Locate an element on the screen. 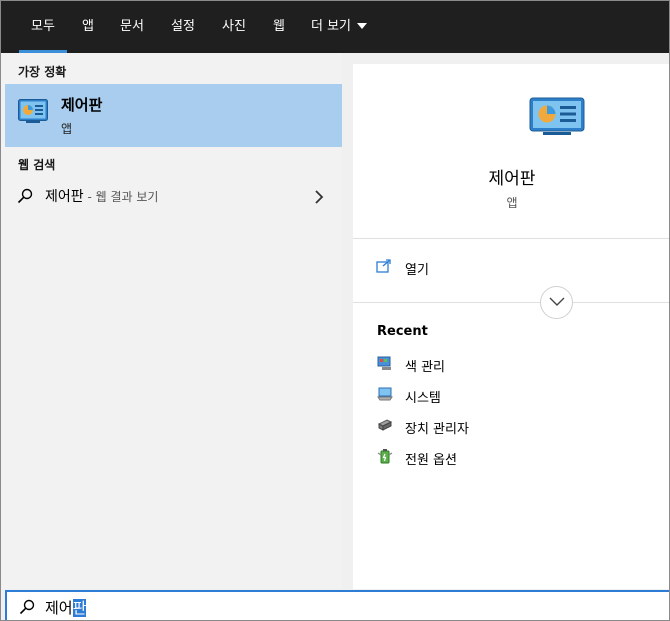  recent-item-label: 장치 관리자 is located at coordinates (437, 429).